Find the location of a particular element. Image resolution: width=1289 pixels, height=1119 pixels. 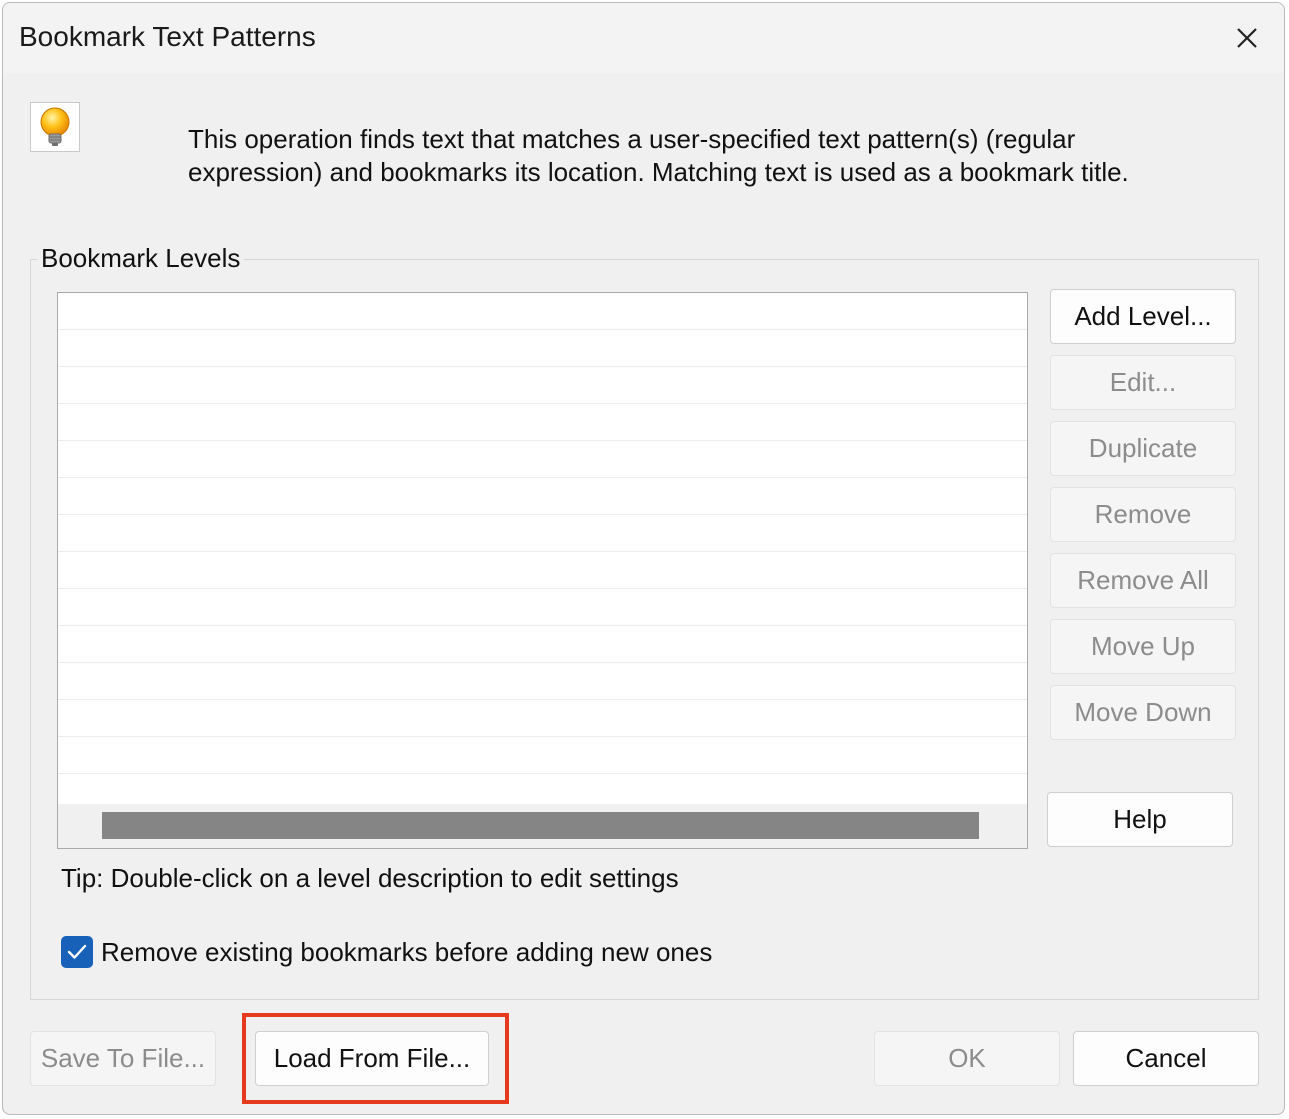

dialog-title: Bookmark Text Patterns is located at coordinates (167, 36).